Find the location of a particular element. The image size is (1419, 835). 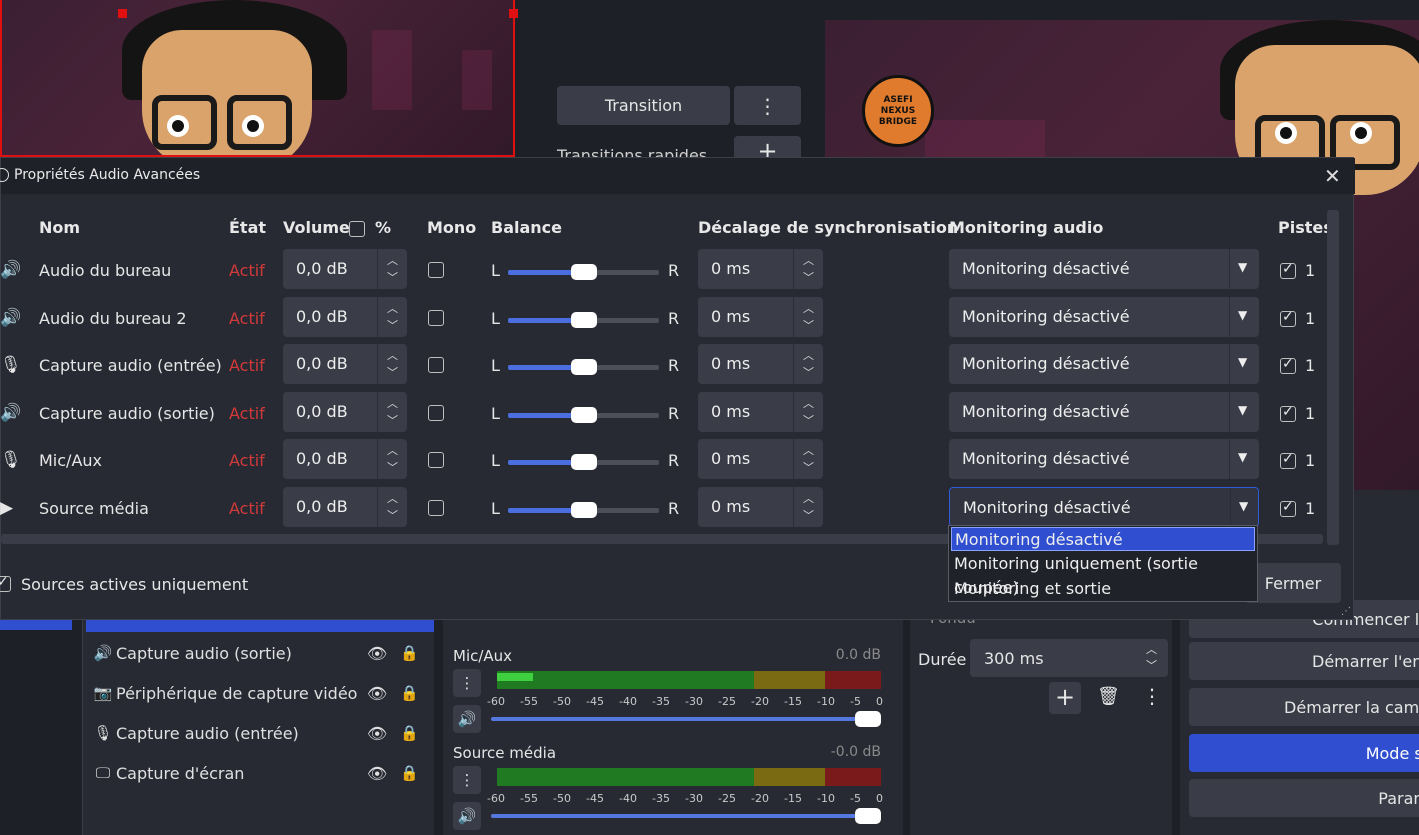

control-button: Démarrer l'enr is located at coordinates (1304, 661).